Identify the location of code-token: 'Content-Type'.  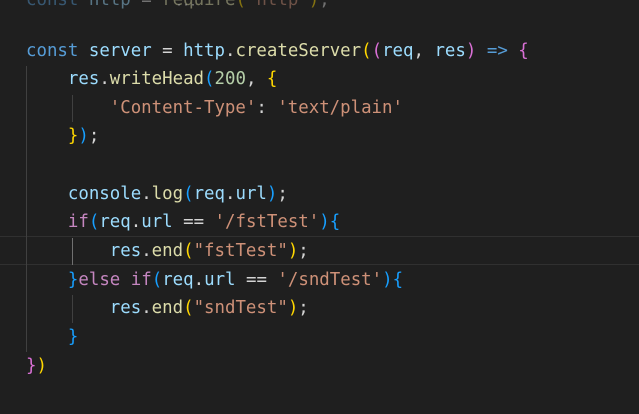
(183, 108).